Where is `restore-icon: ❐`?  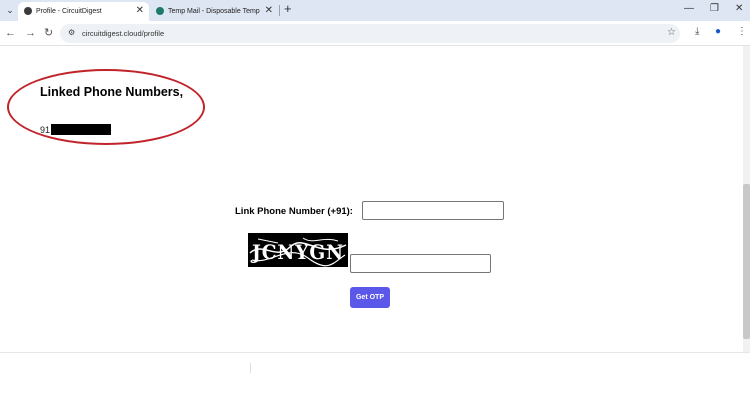
restore-icon: ❐ is located at coordinates (714, 9).